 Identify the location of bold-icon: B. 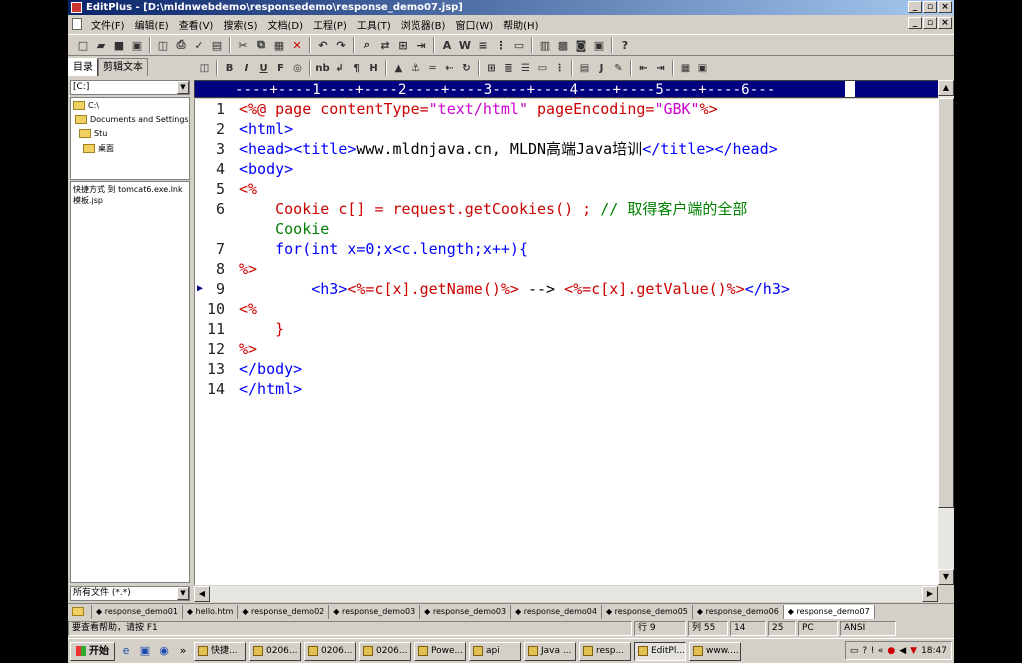
(229, 68).